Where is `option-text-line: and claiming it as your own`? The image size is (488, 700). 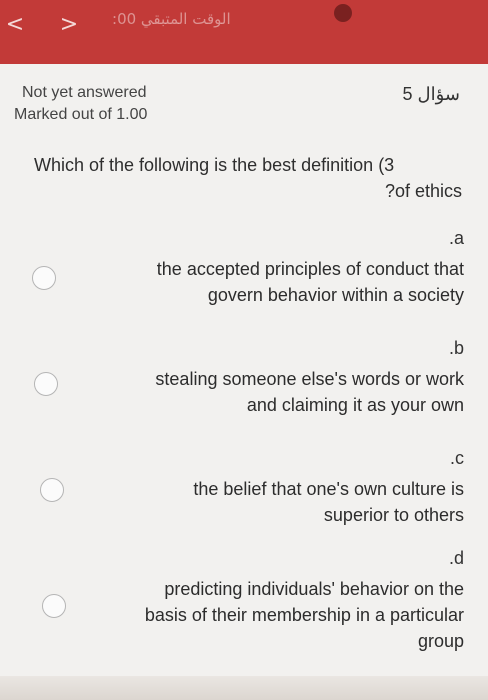
option-text-line: and claiming it as your own is located at coordinates (355, 405).